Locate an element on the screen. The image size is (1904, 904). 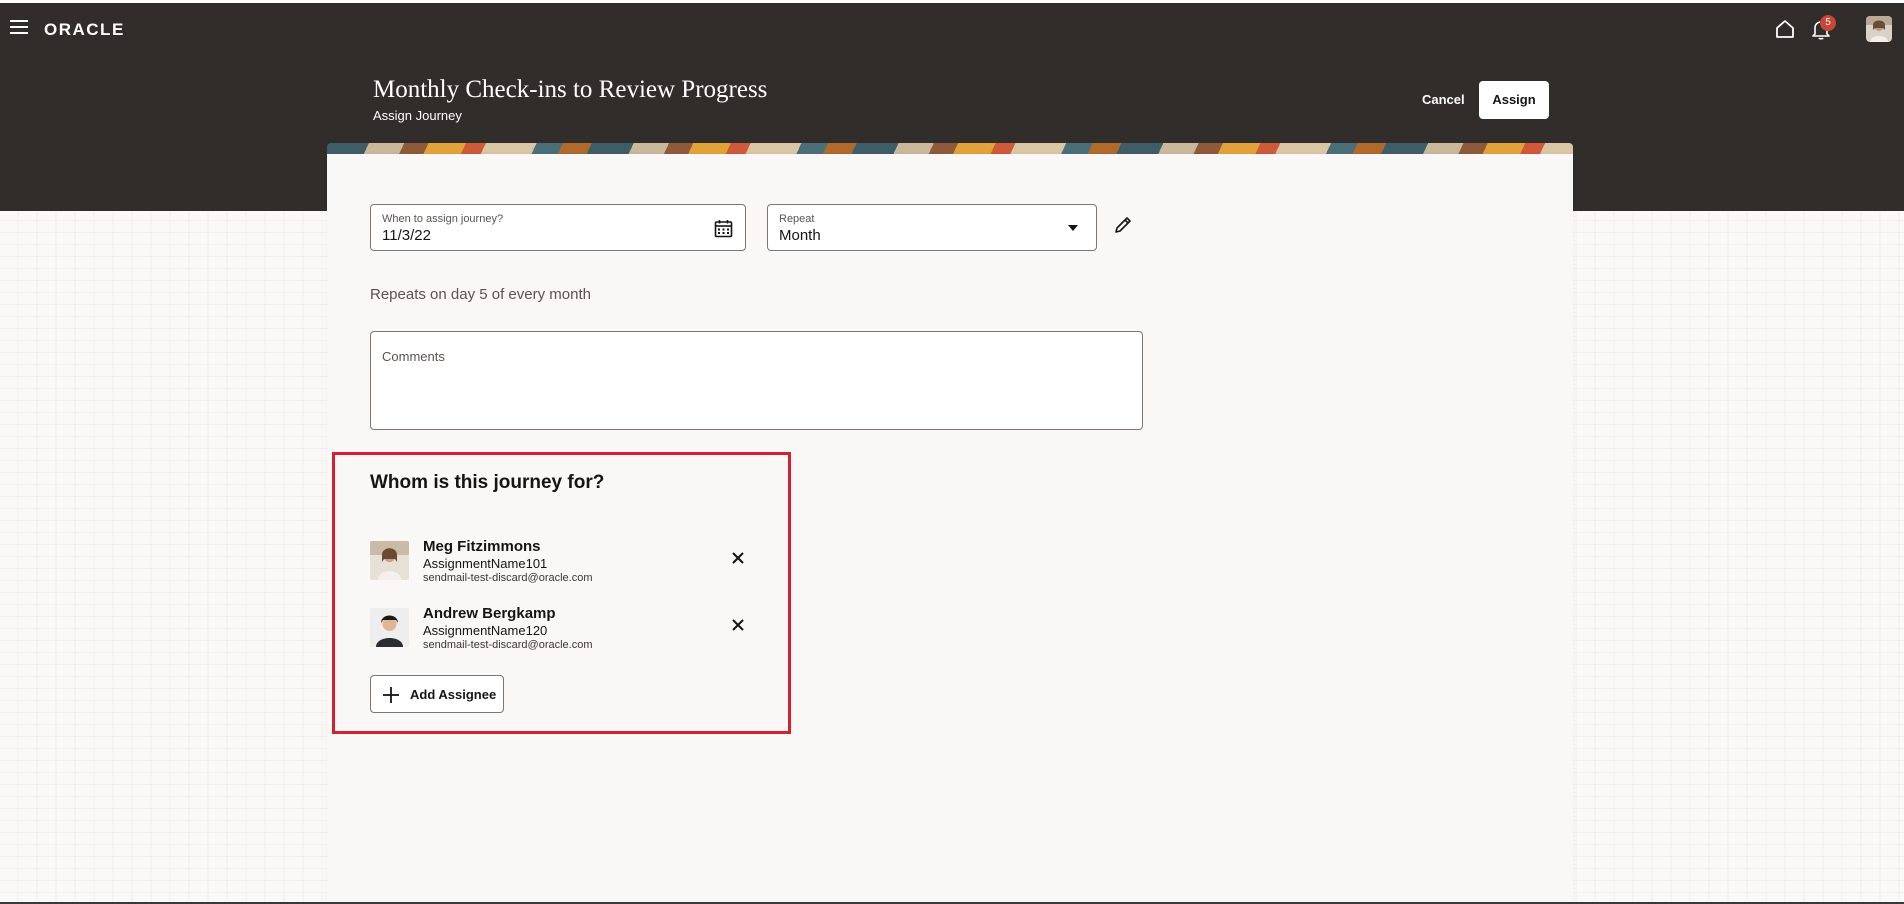
assign-date-value: 11/3/22 is located at coordinates (406, 235).